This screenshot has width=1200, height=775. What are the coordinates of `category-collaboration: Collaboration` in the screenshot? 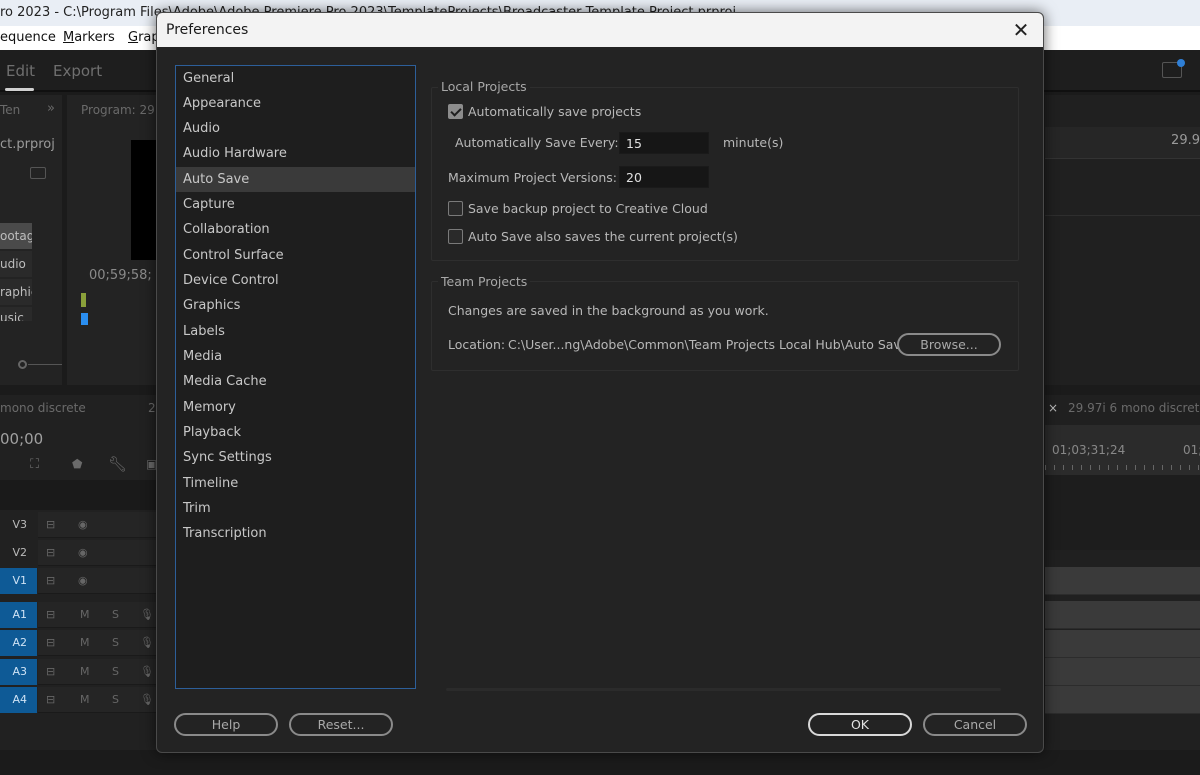 It's located at (295, 229).